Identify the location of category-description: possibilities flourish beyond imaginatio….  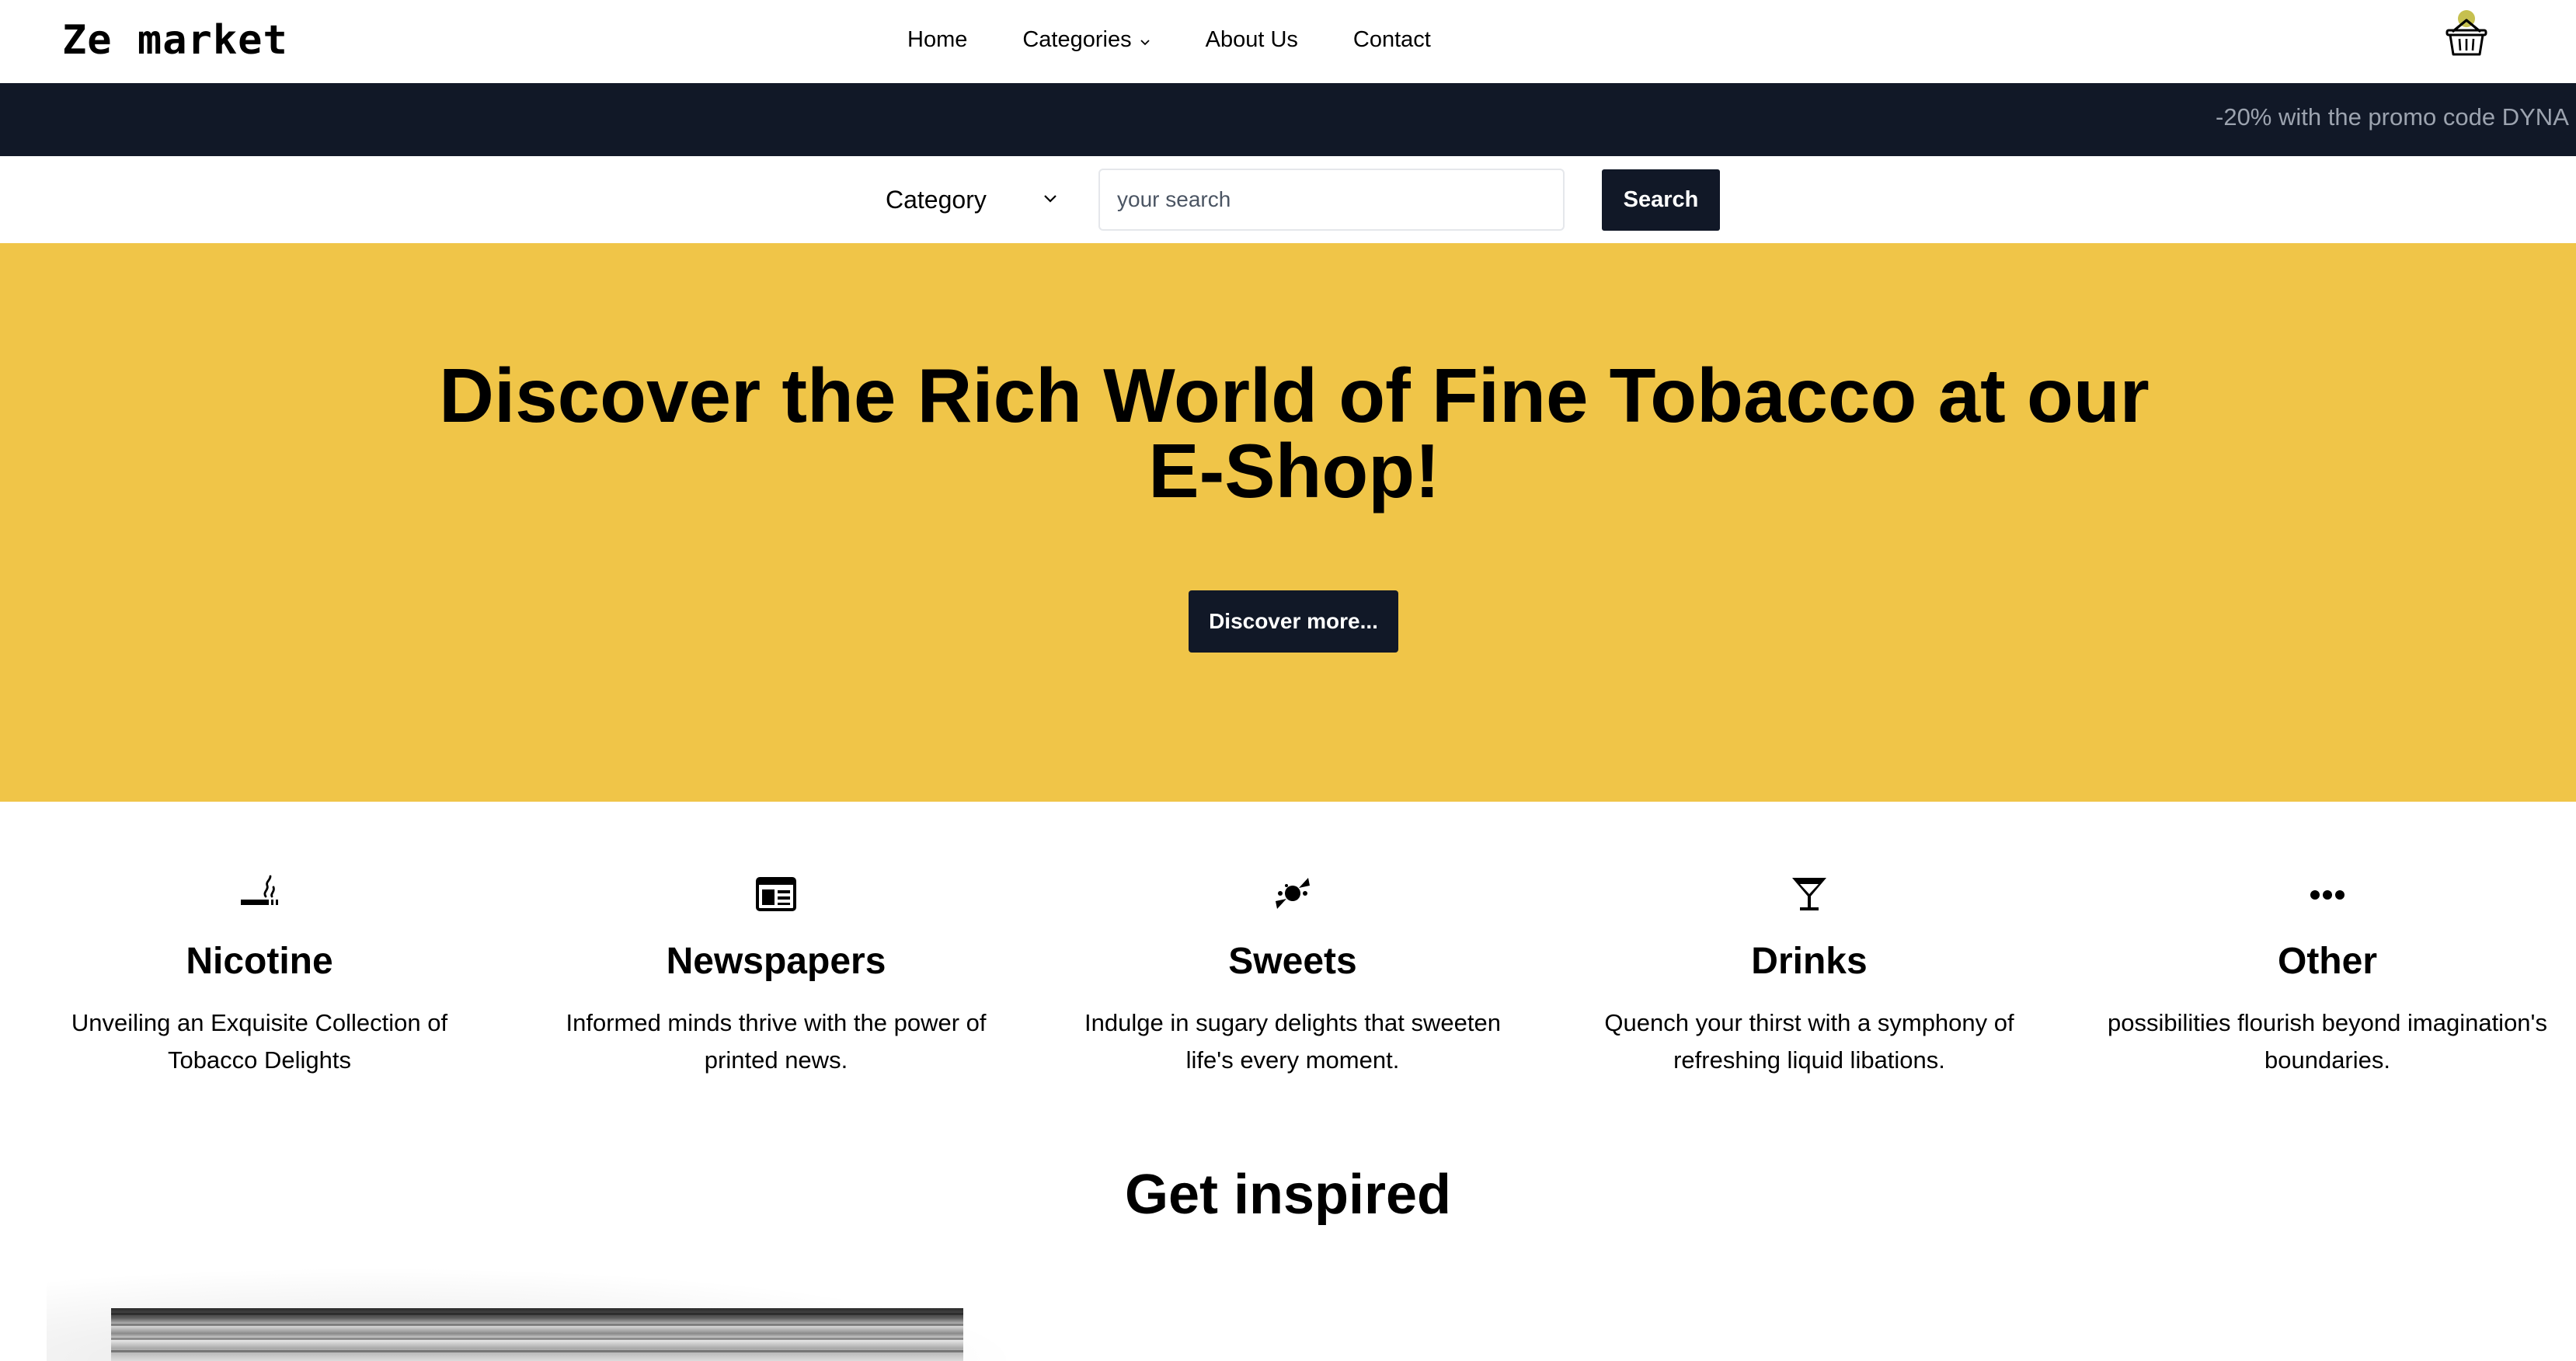
(2327, 1041).